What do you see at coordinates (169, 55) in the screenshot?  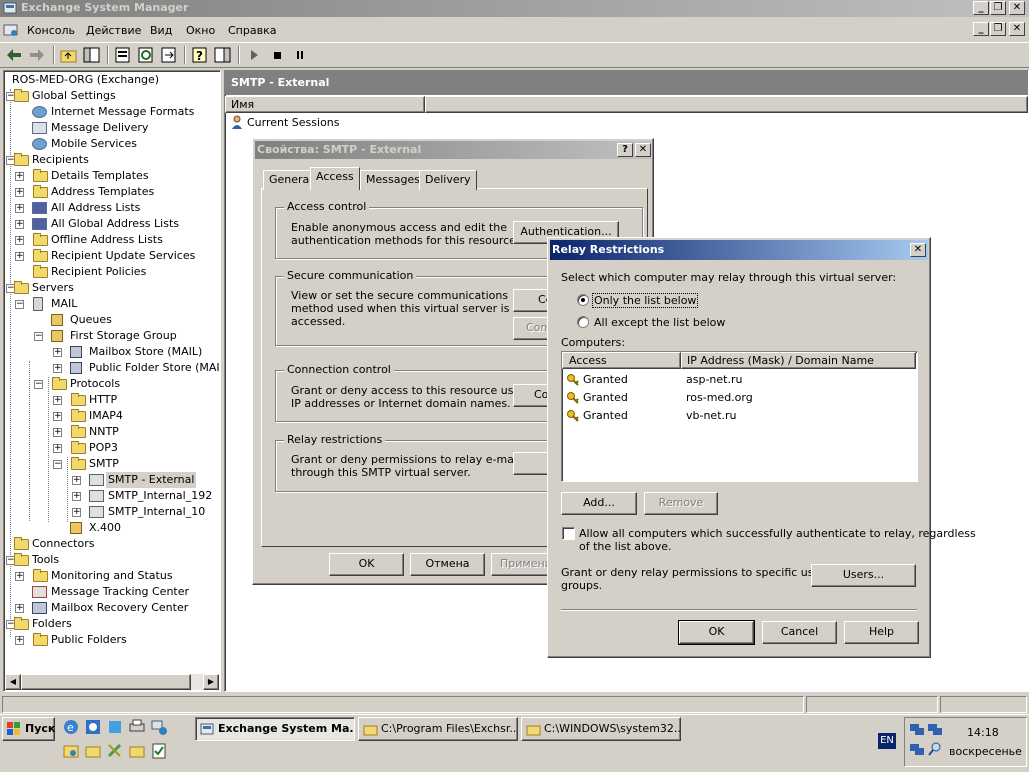 I see `export-list-icon` at bounding box center [169, 55].